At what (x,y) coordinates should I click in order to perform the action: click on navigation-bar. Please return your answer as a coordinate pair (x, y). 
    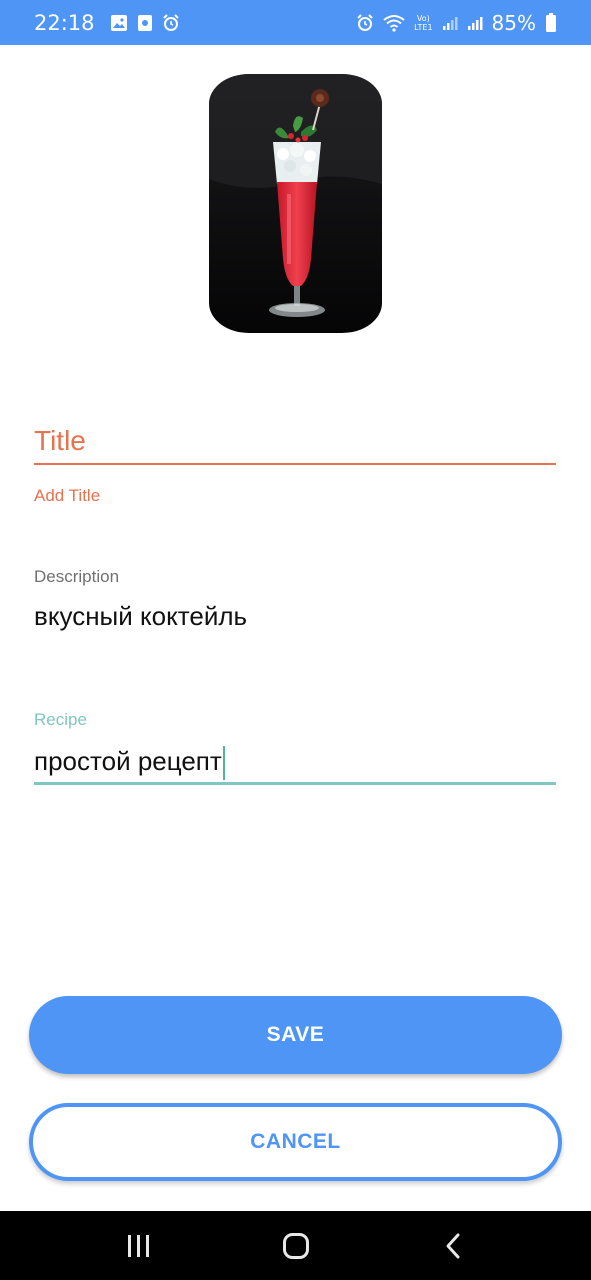
    Looking at the image, I should click on (295, 1245).